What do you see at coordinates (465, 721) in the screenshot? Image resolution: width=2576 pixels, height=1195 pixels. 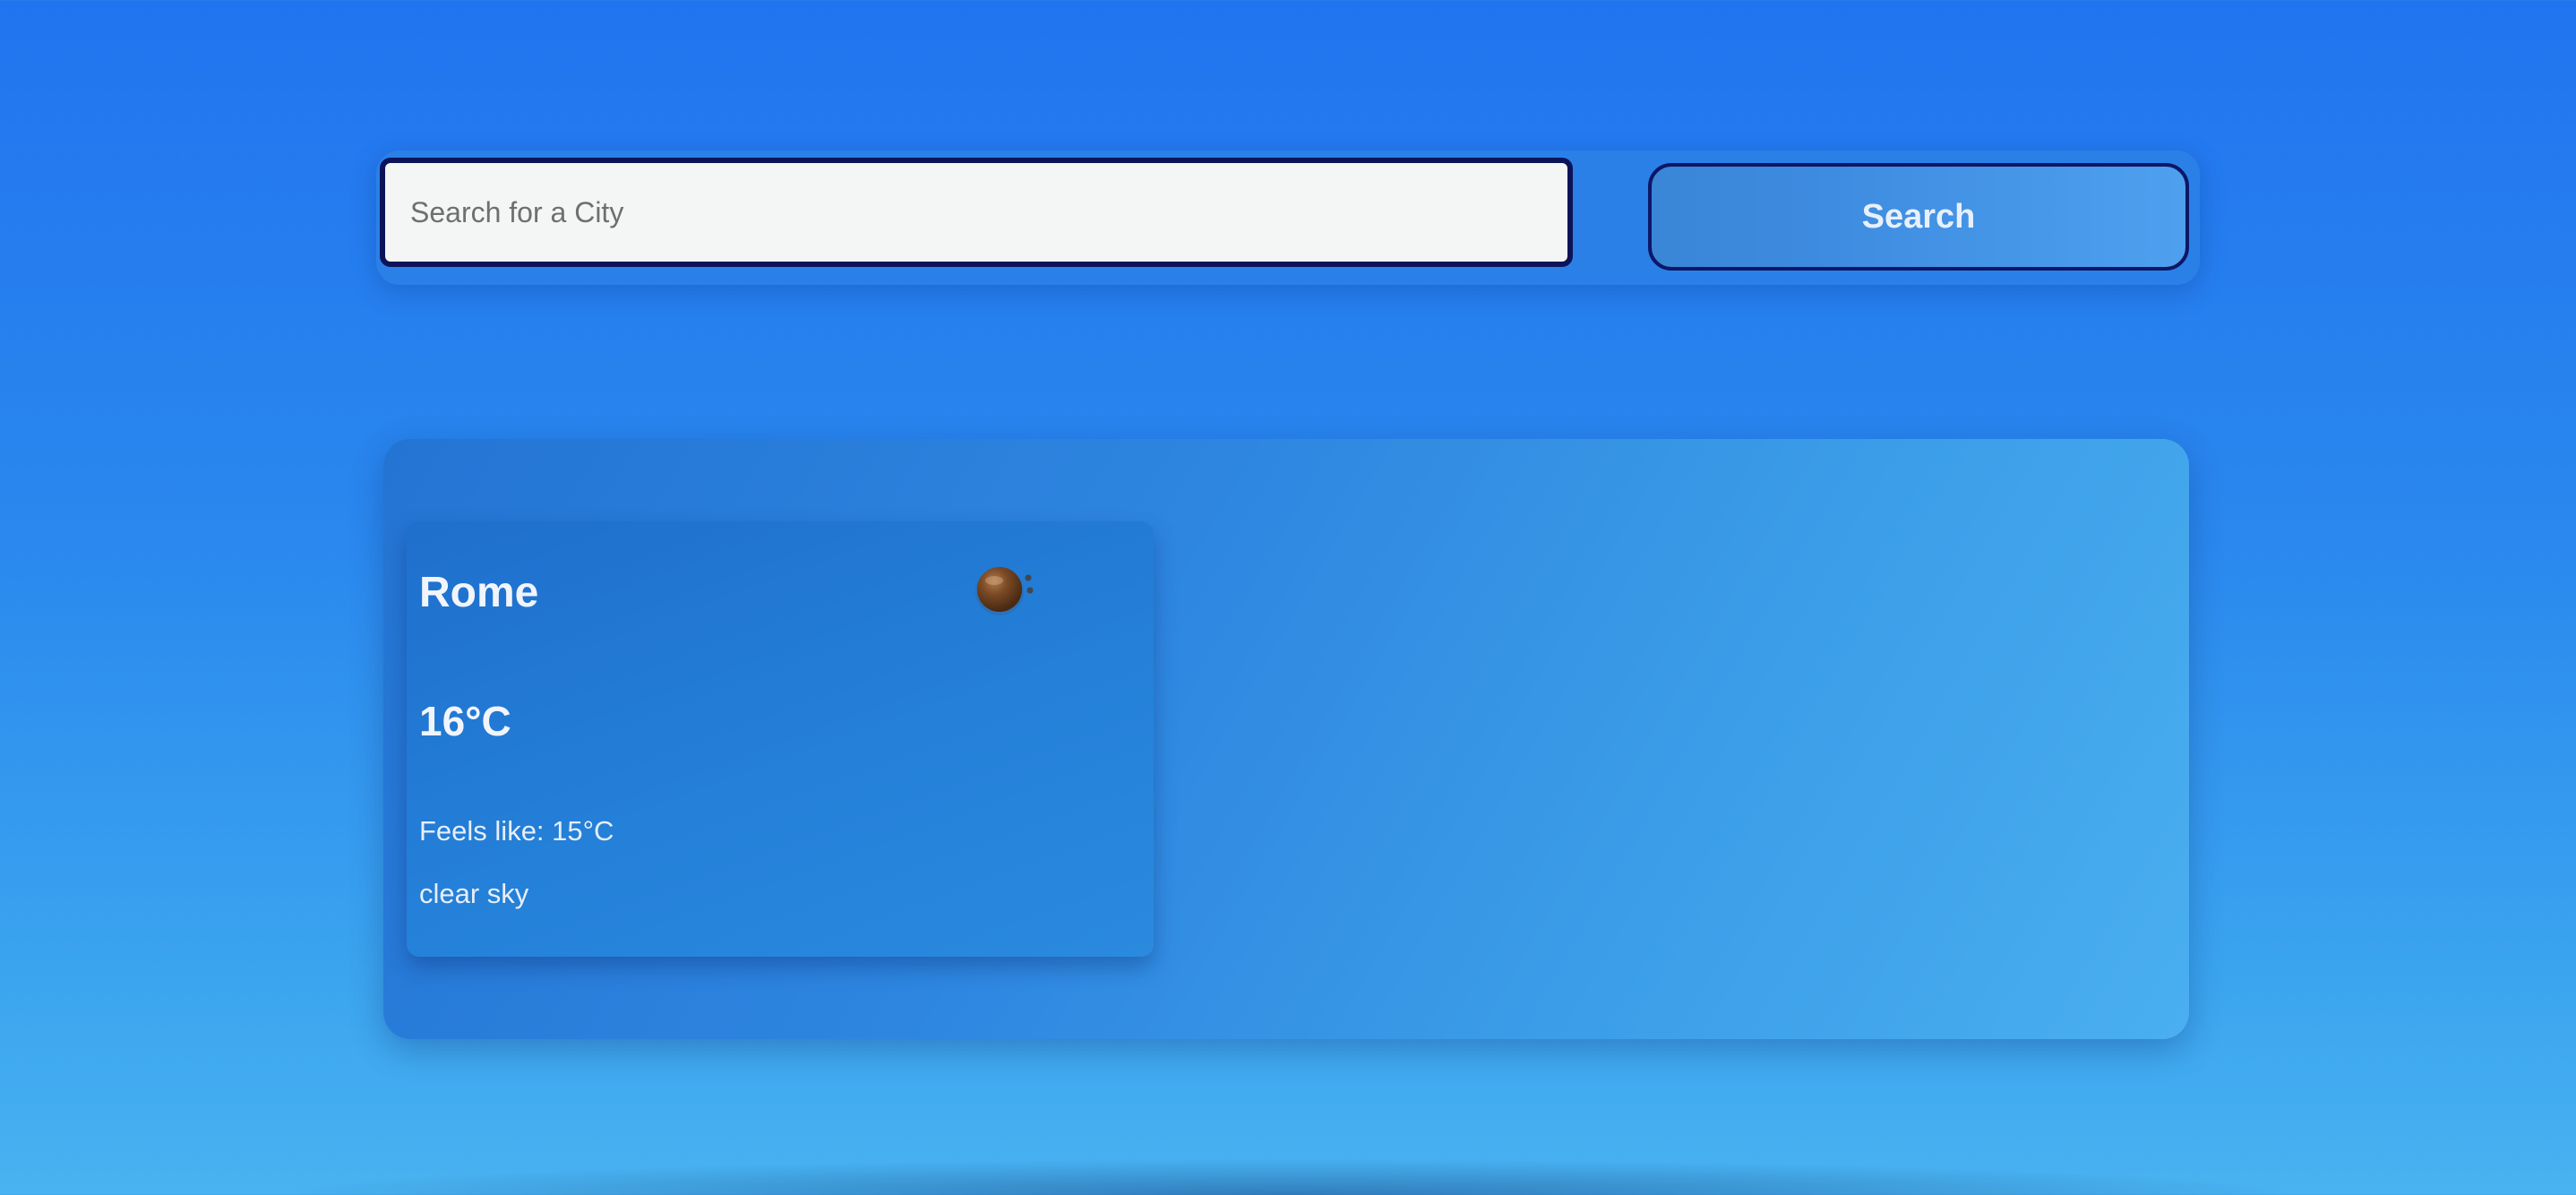 I see `temperature: 16°C` at bounding box center [465, 721].